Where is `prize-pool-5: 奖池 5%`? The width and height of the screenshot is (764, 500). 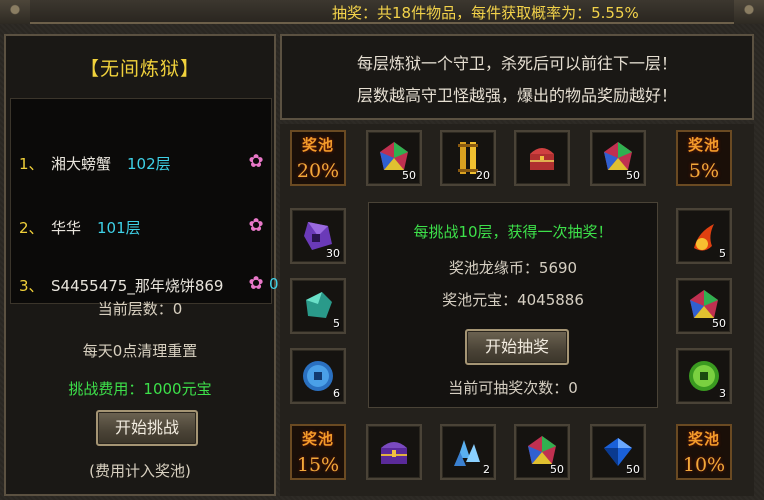
prize-pool-5: 奖池 5% is located at coordinates (704, 158).